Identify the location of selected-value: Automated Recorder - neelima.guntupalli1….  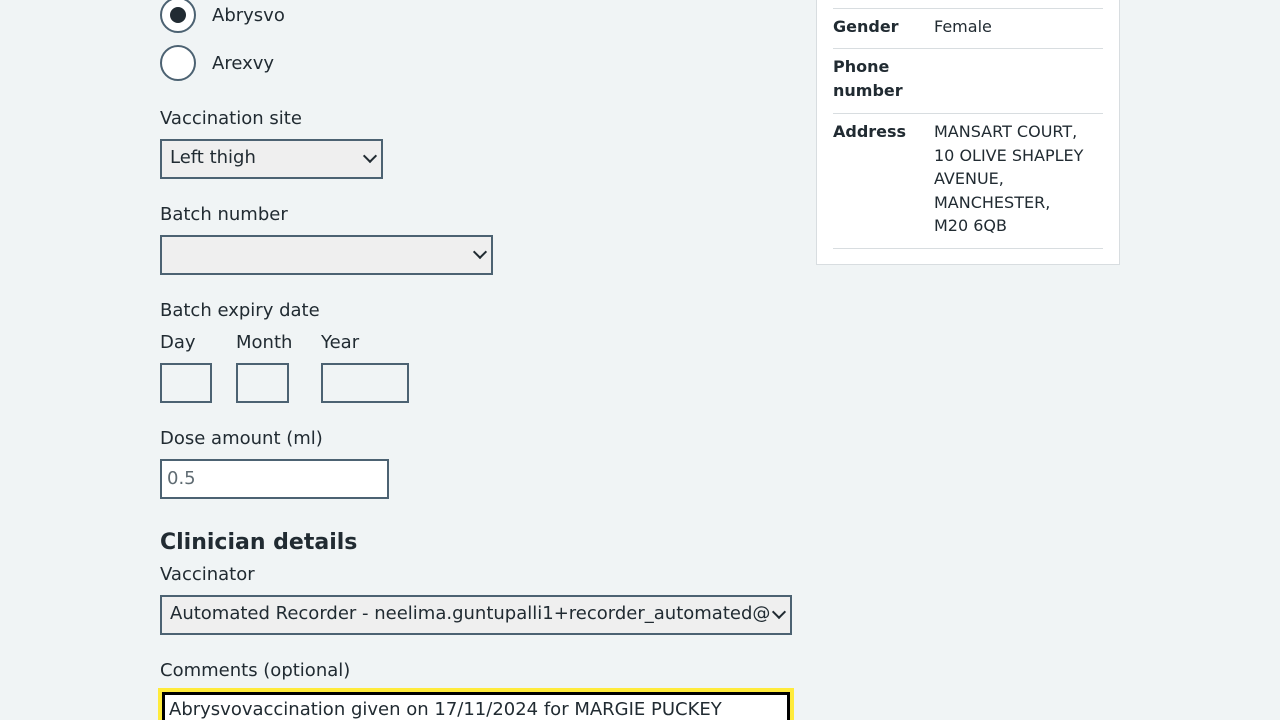
(470, 613).